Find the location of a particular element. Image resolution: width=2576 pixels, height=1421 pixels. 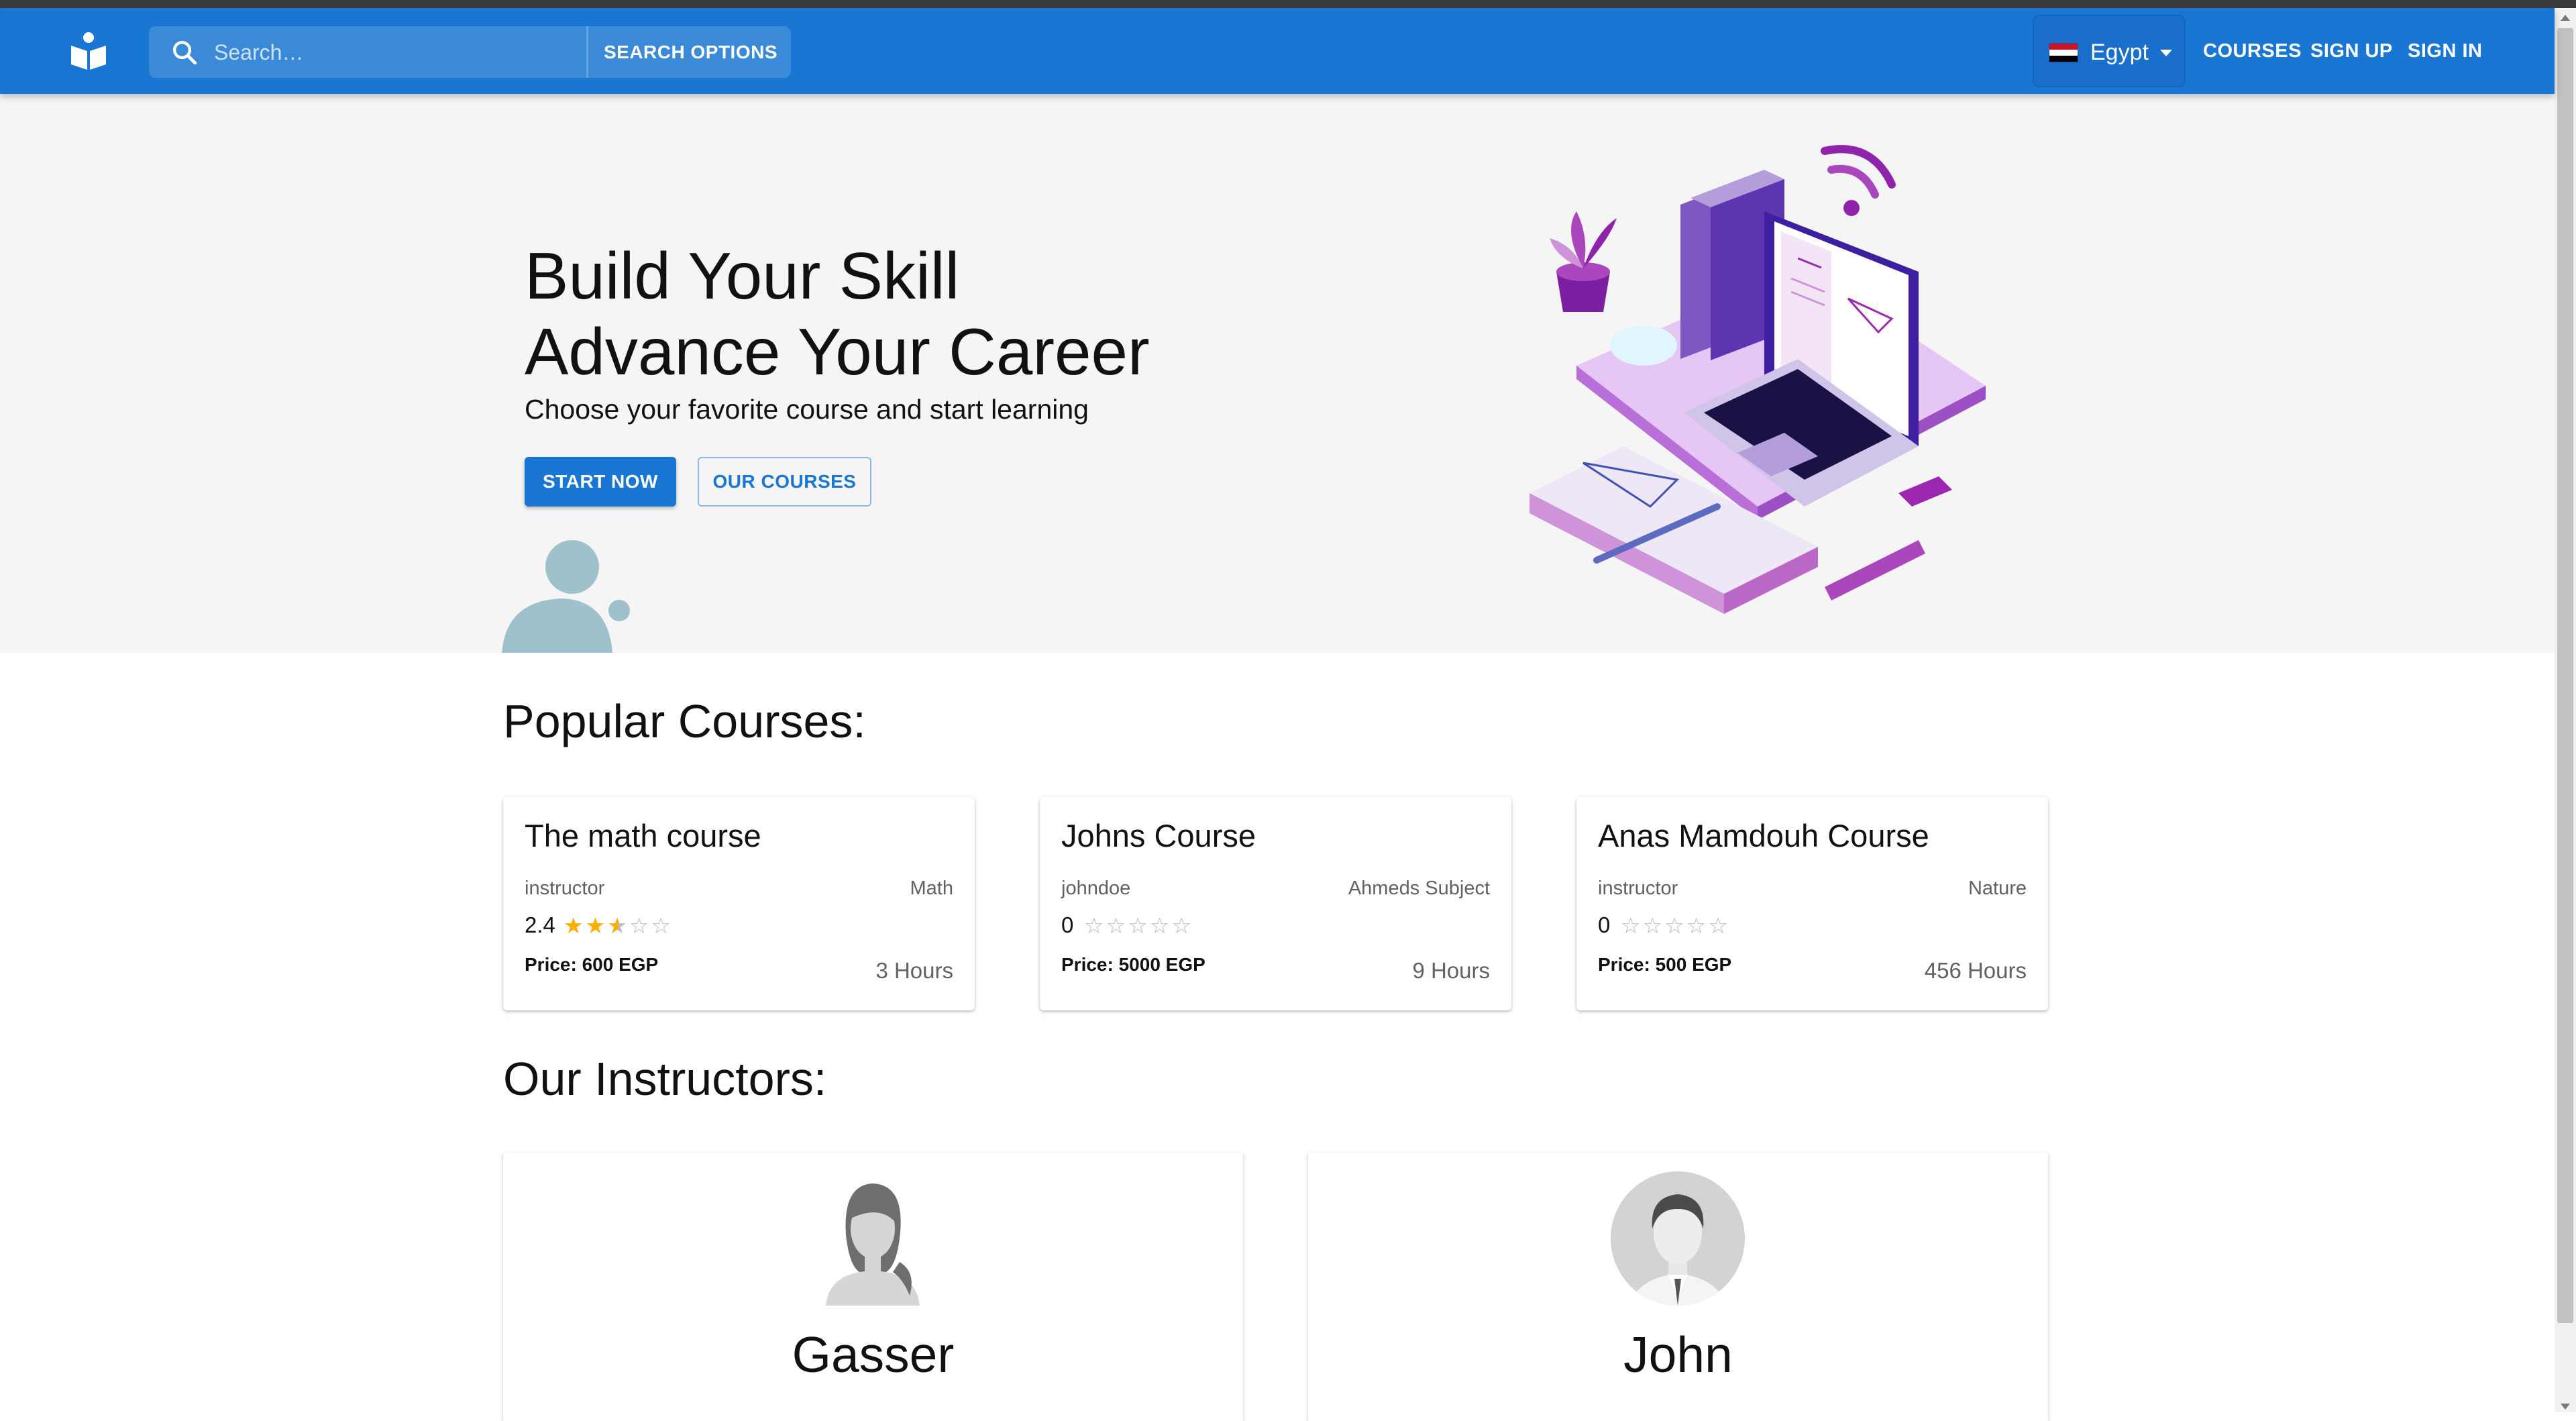

our-courses-button: OUR COURSES is located at coordinates (784, 482).